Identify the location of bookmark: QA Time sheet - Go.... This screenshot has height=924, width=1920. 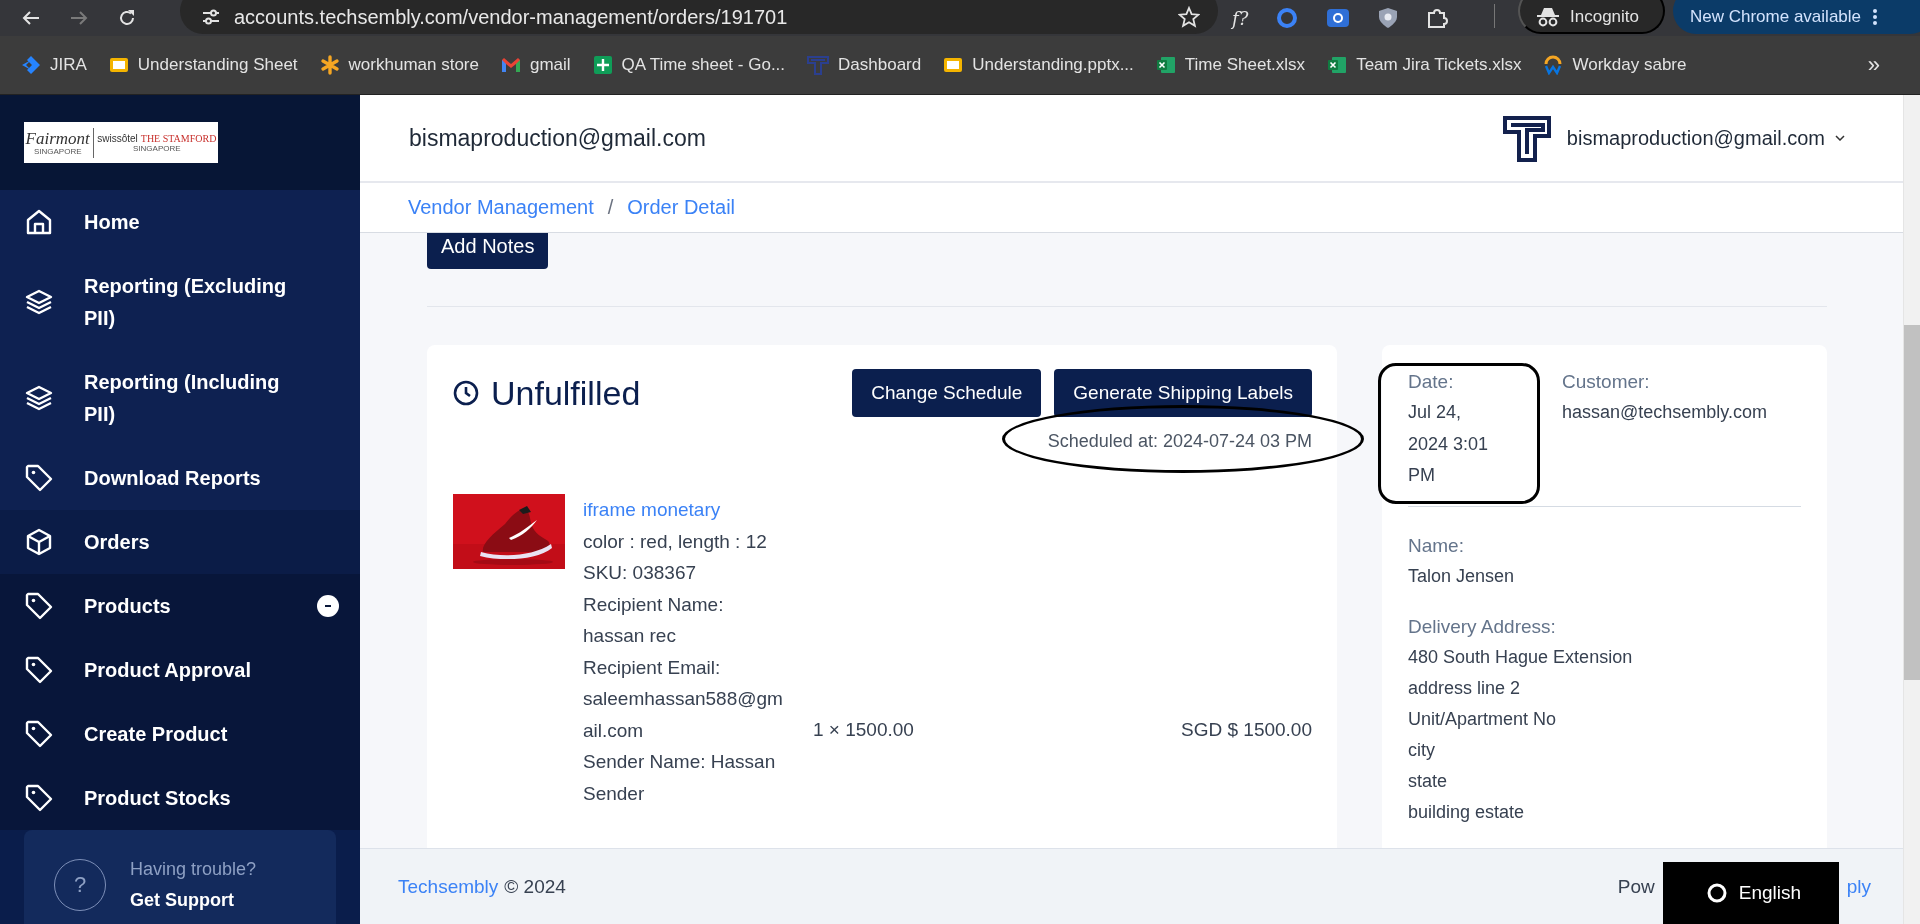
(689, 65).